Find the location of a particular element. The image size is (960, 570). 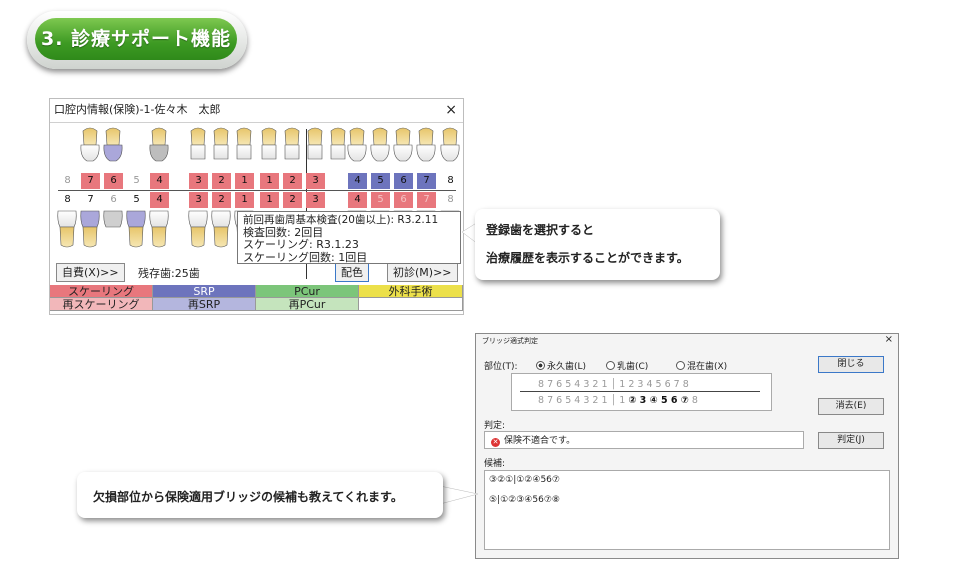

clear-button: 消去(E) is located at coordinates (851, 406).